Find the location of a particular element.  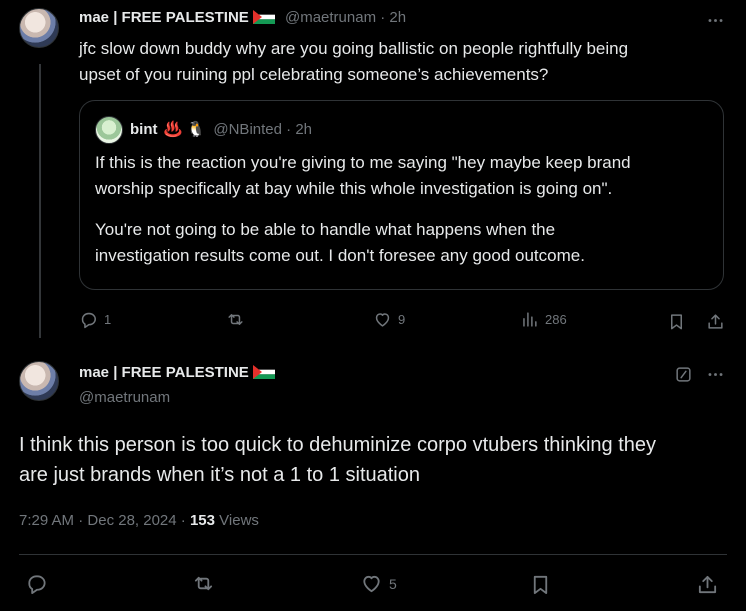

tweet-header: mae | FREE PALESTINE @maetrunam · 2h is located at coordinates (242, 17).